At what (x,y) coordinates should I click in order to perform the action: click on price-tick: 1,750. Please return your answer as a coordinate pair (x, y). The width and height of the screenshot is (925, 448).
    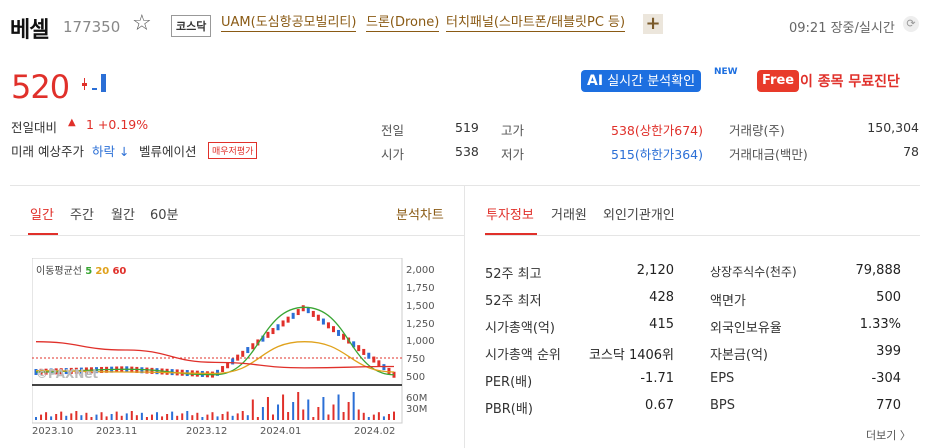
    Looking at the image, I should click on (420, 288).